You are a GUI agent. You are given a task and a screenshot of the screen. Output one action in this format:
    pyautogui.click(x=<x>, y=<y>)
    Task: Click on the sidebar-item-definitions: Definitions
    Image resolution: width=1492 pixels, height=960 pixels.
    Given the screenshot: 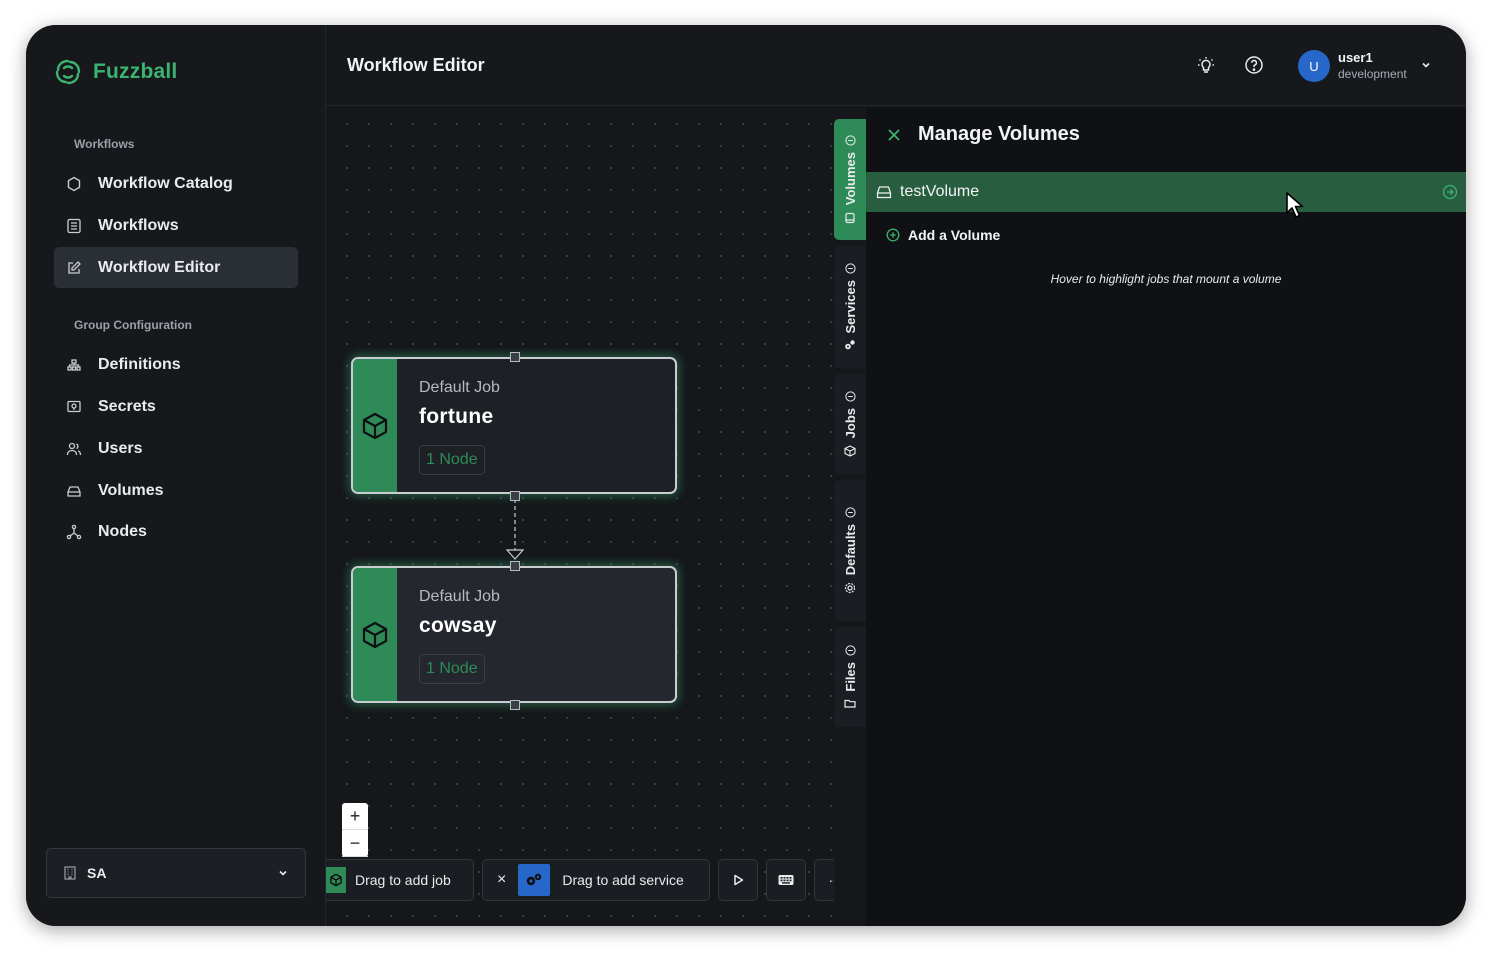 What is the action you would take?
    pyautogui.click(x=176, y=364)
    